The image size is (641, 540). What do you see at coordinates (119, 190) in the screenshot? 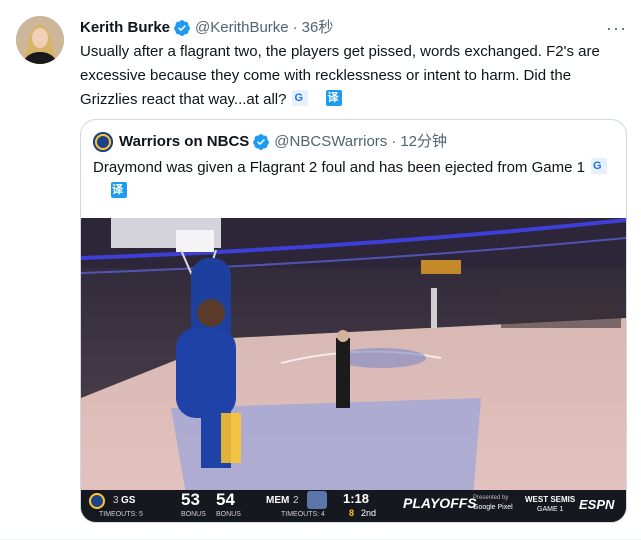
I see `quote-translate-icon: 译` at bounding box center [119, 190].